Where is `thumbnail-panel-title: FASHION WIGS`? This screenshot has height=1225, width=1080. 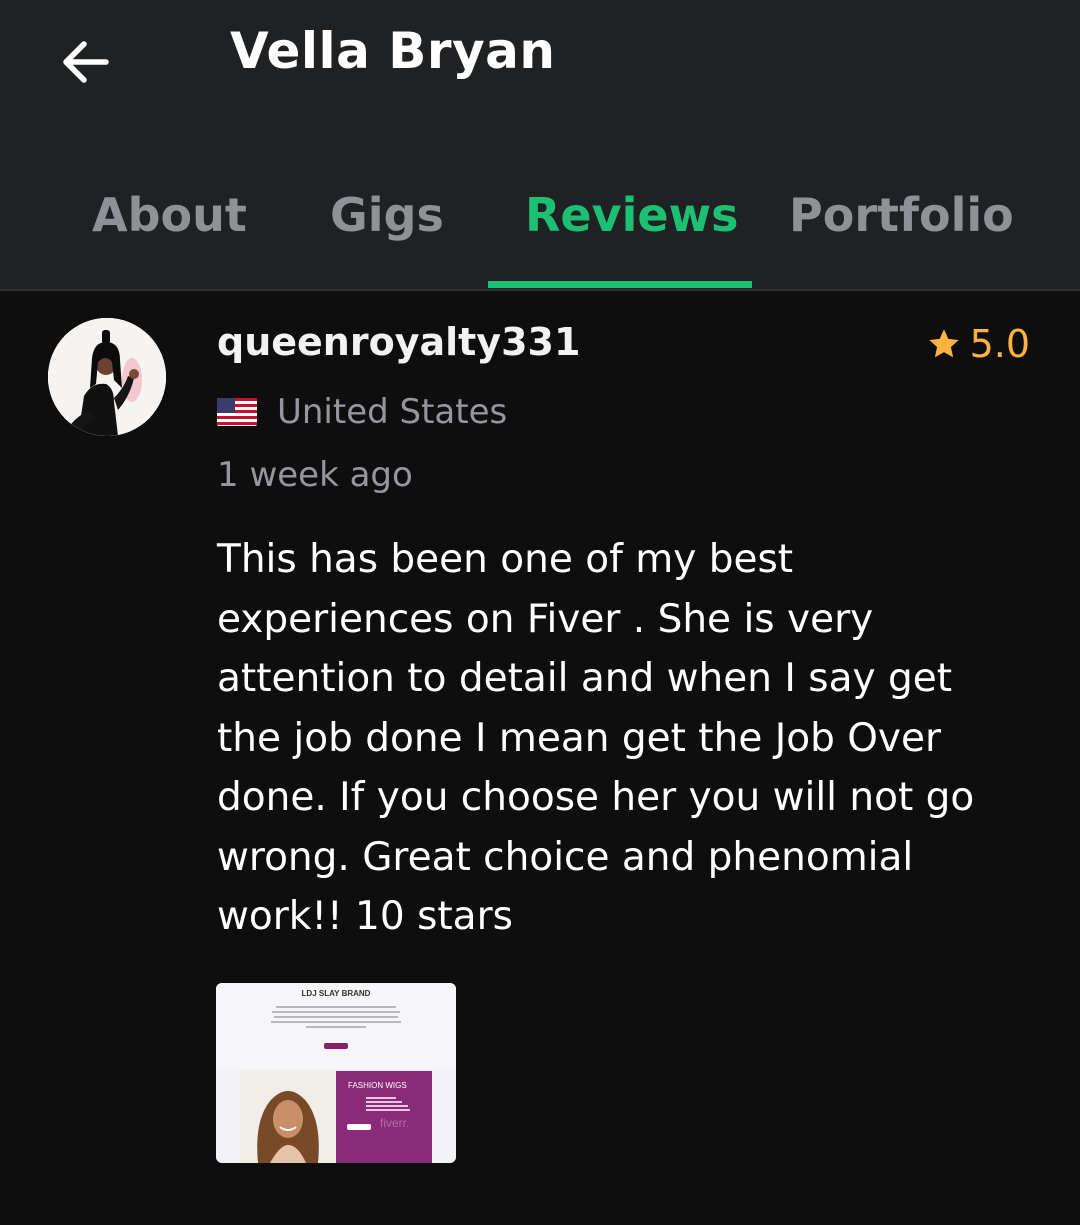
thumbnail-panel-title: FASHION WIGS is located at coordinates (377, 1085).